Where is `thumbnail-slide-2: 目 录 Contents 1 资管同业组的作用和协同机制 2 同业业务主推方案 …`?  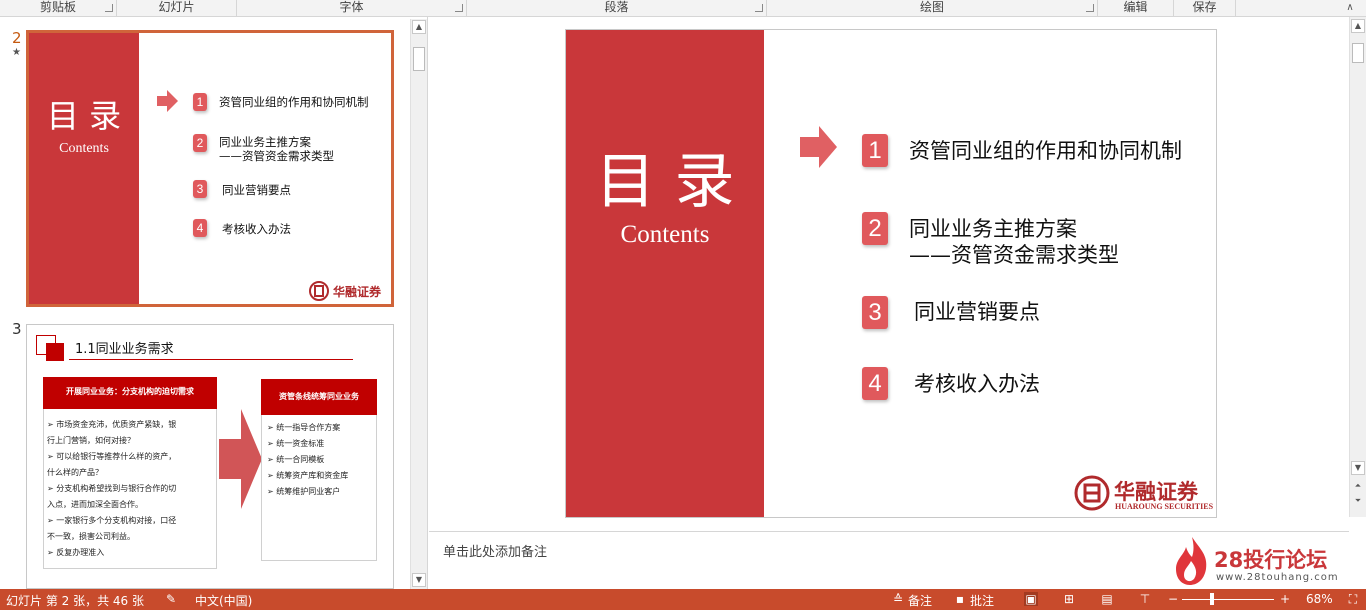 thumbnail-slide-2: 目 录 Contents 1 资管同业组的作用和协同机制 2 同业业务主推方案 … is located at coordinates (210, 168).